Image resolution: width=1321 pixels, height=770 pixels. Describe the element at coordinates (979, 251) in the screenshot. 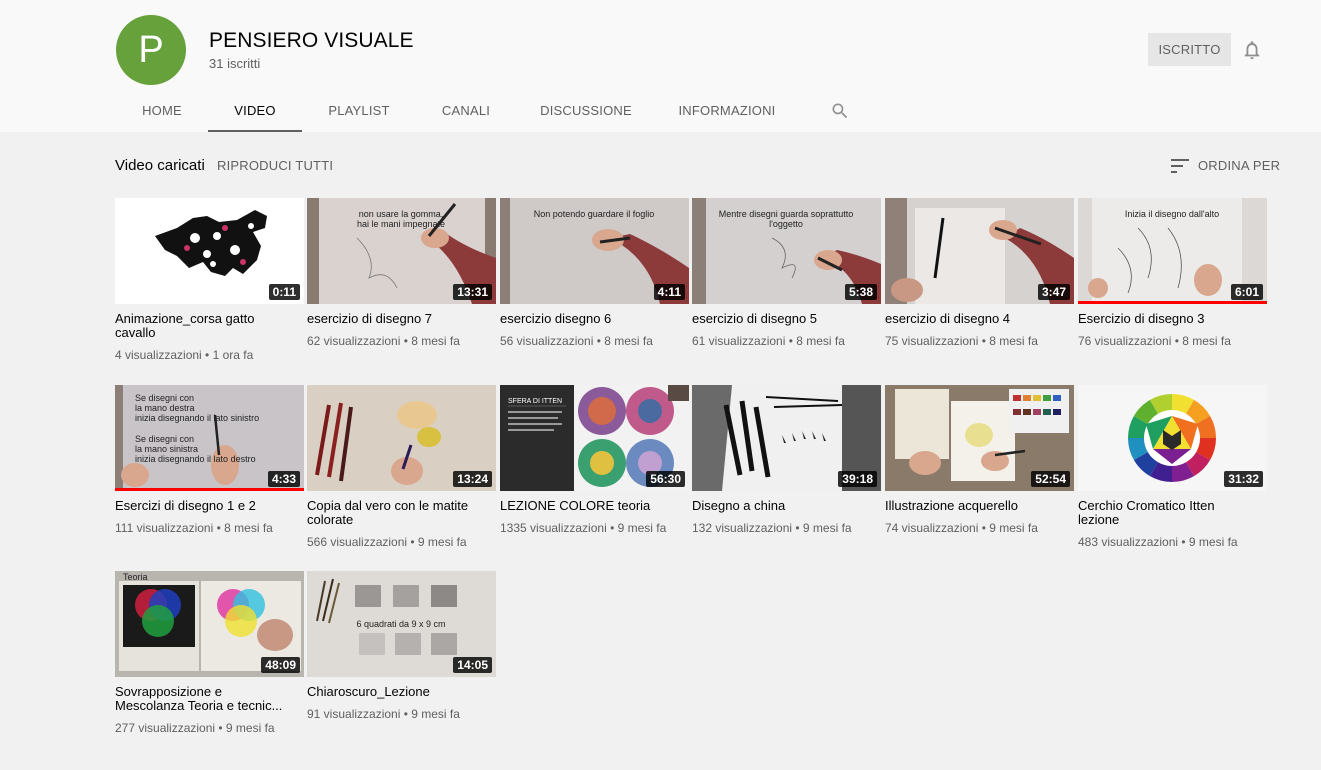

I see `video-thumbnail: 3:47` at that location.